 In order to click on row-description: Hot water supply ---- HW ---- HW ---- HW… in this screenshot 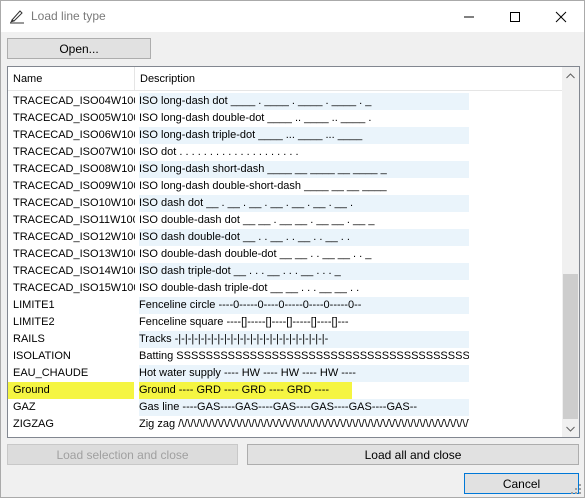, I will do `click(304, 373)`.